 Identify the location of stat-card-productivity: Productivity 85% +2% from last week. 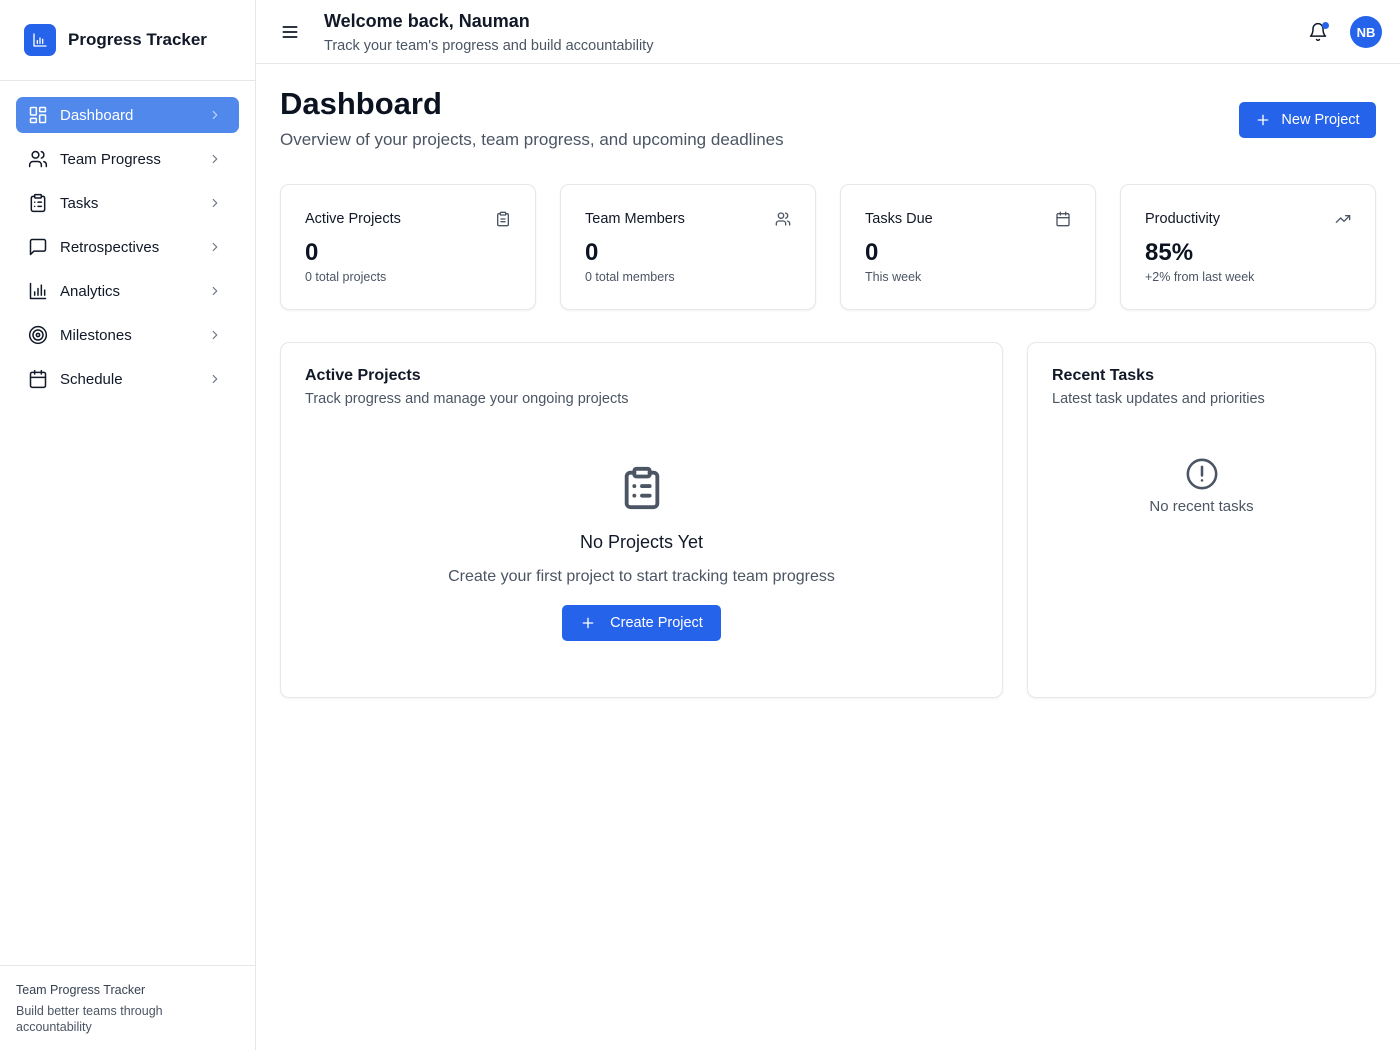
(1248, 247).